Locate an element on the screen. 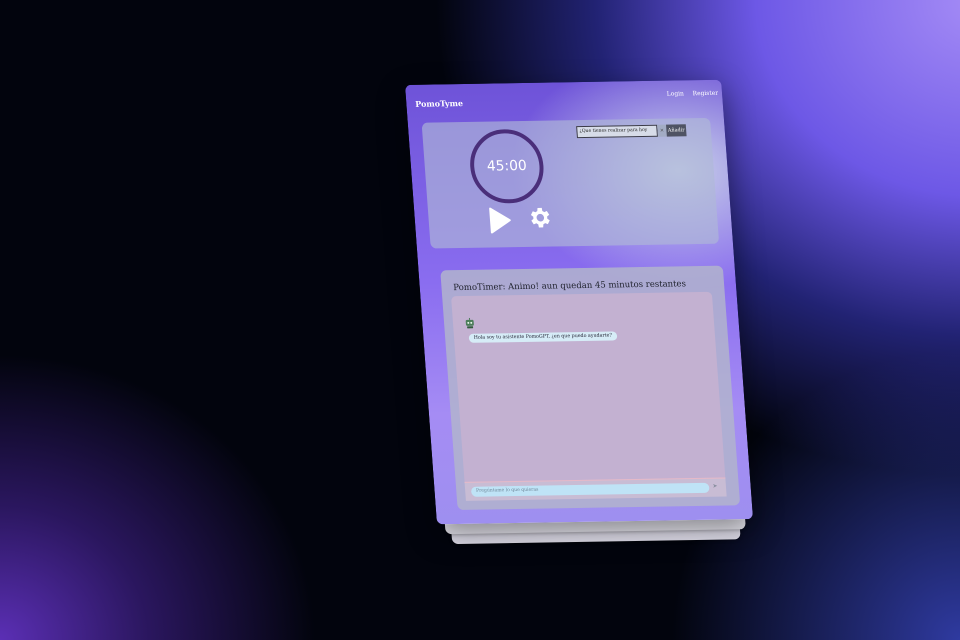 The image size is (960, 640). task-form: ¿Que tienes realizar para hoy × Añadir is located at coordinates (631, 131).